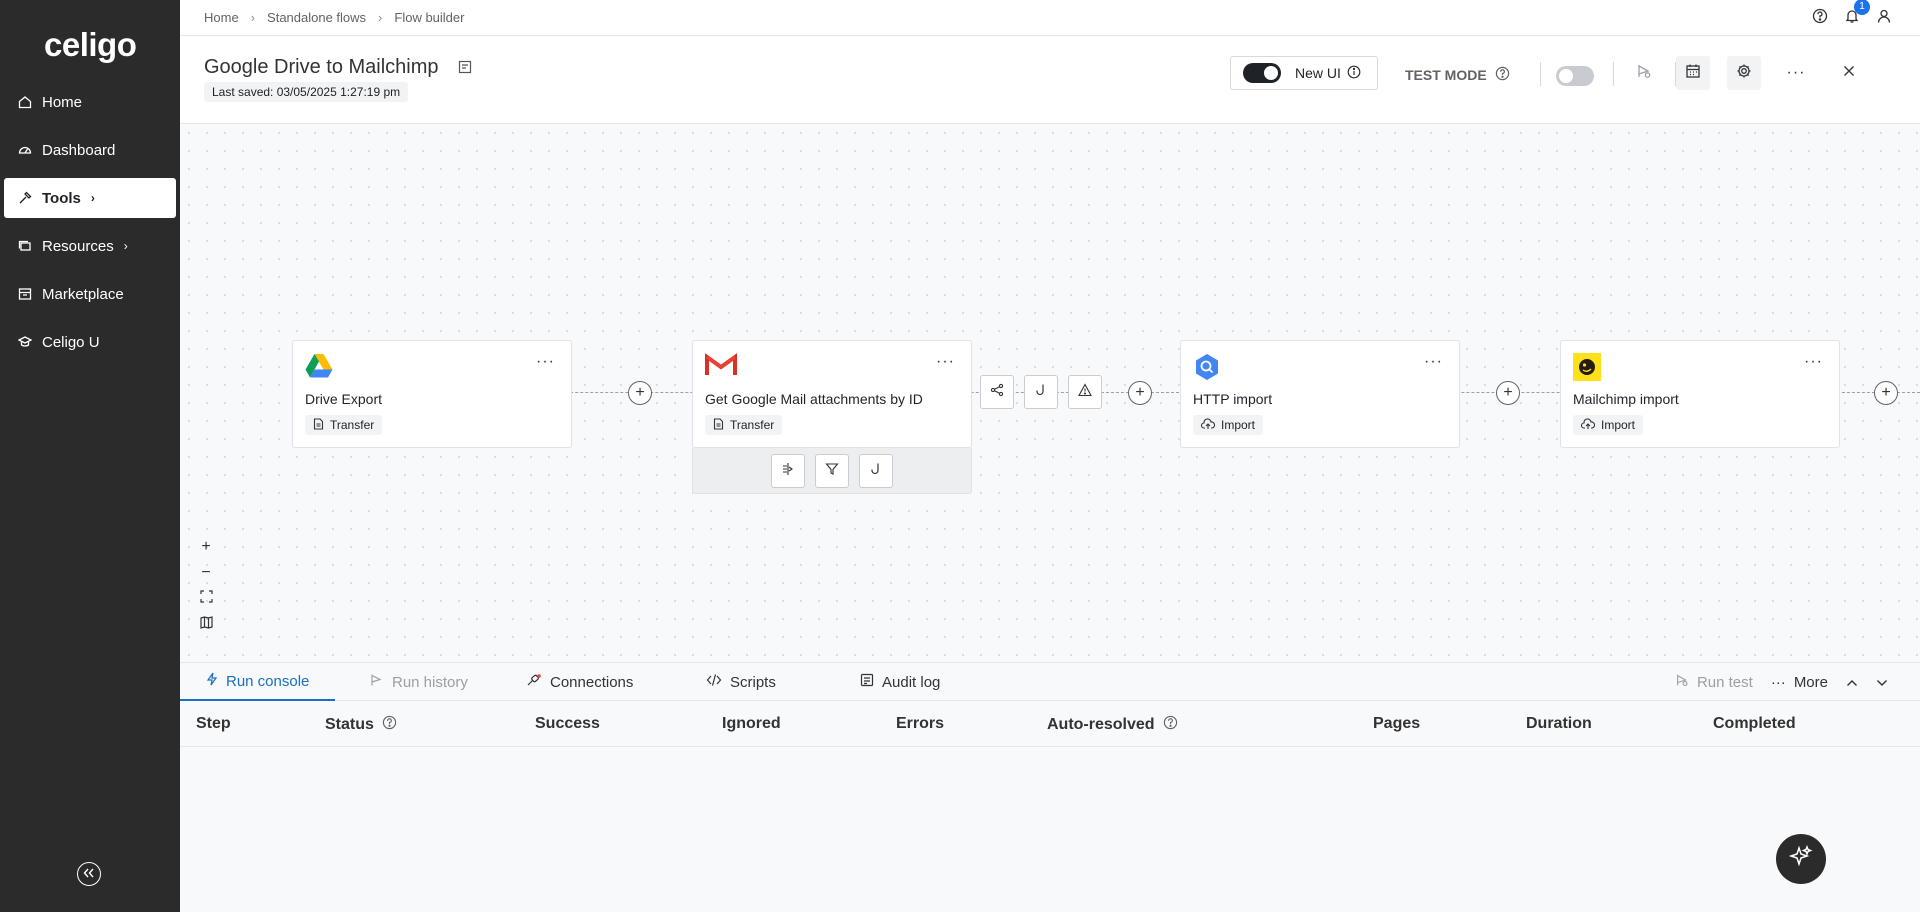  Describe the element at coordinates (25, 294) in the screenshot. I see `marketplace-icon` at that location.